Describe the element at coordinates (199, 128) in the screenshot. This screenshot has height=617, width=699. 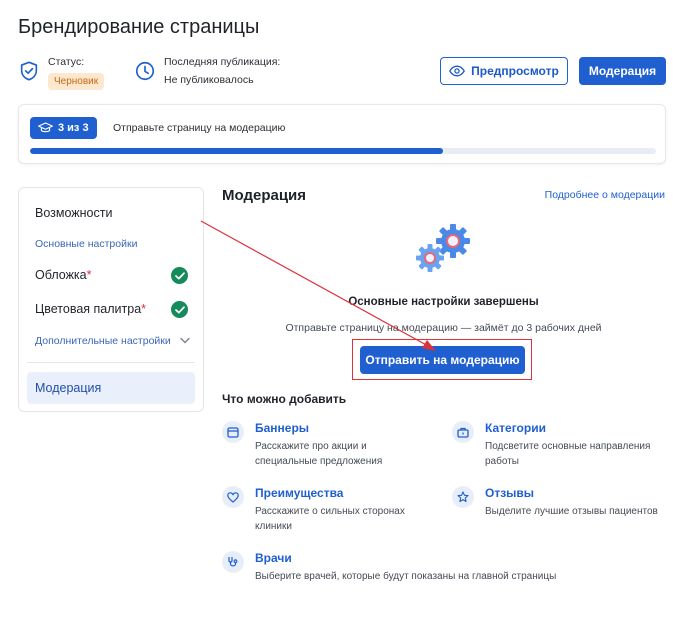
I see `step-text: Отправьте страницу на модерацию` at that location.